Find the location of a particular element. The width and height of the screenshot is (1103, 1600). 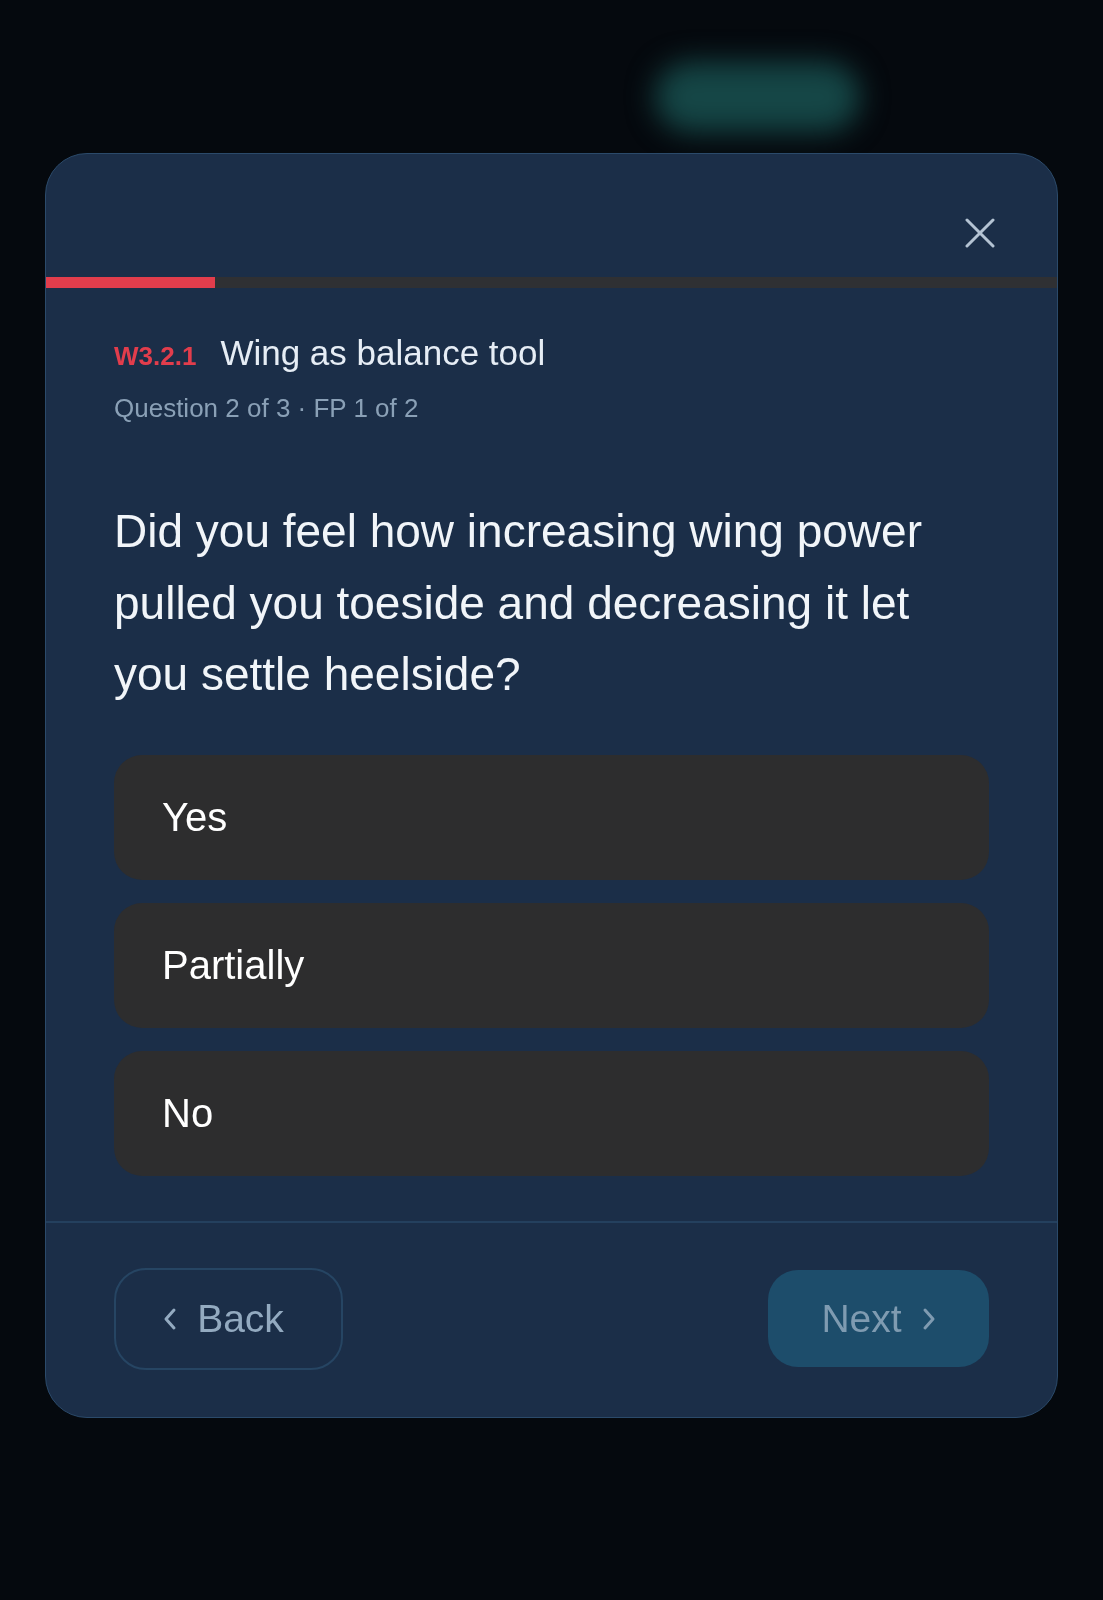

question-counter: Question 2 of 3 · FP 1 of 2 is located at coordinates (267, 408).